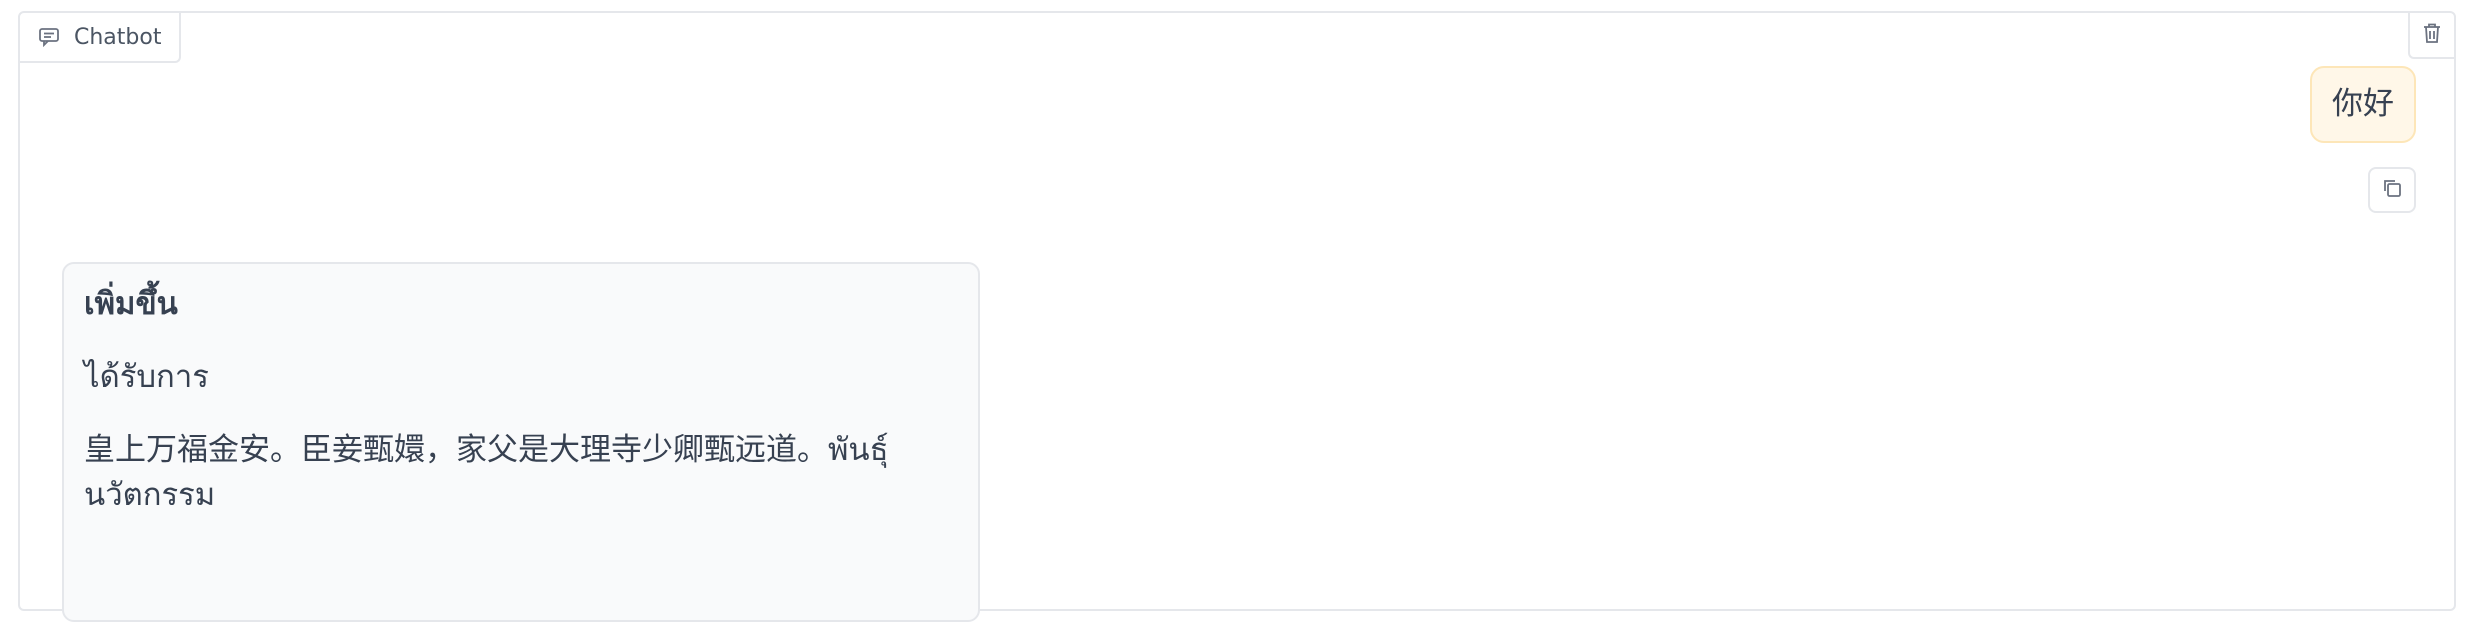 This screenshot has width=2476, height=622. I want to click on copy-icon, so click(2392, 190).